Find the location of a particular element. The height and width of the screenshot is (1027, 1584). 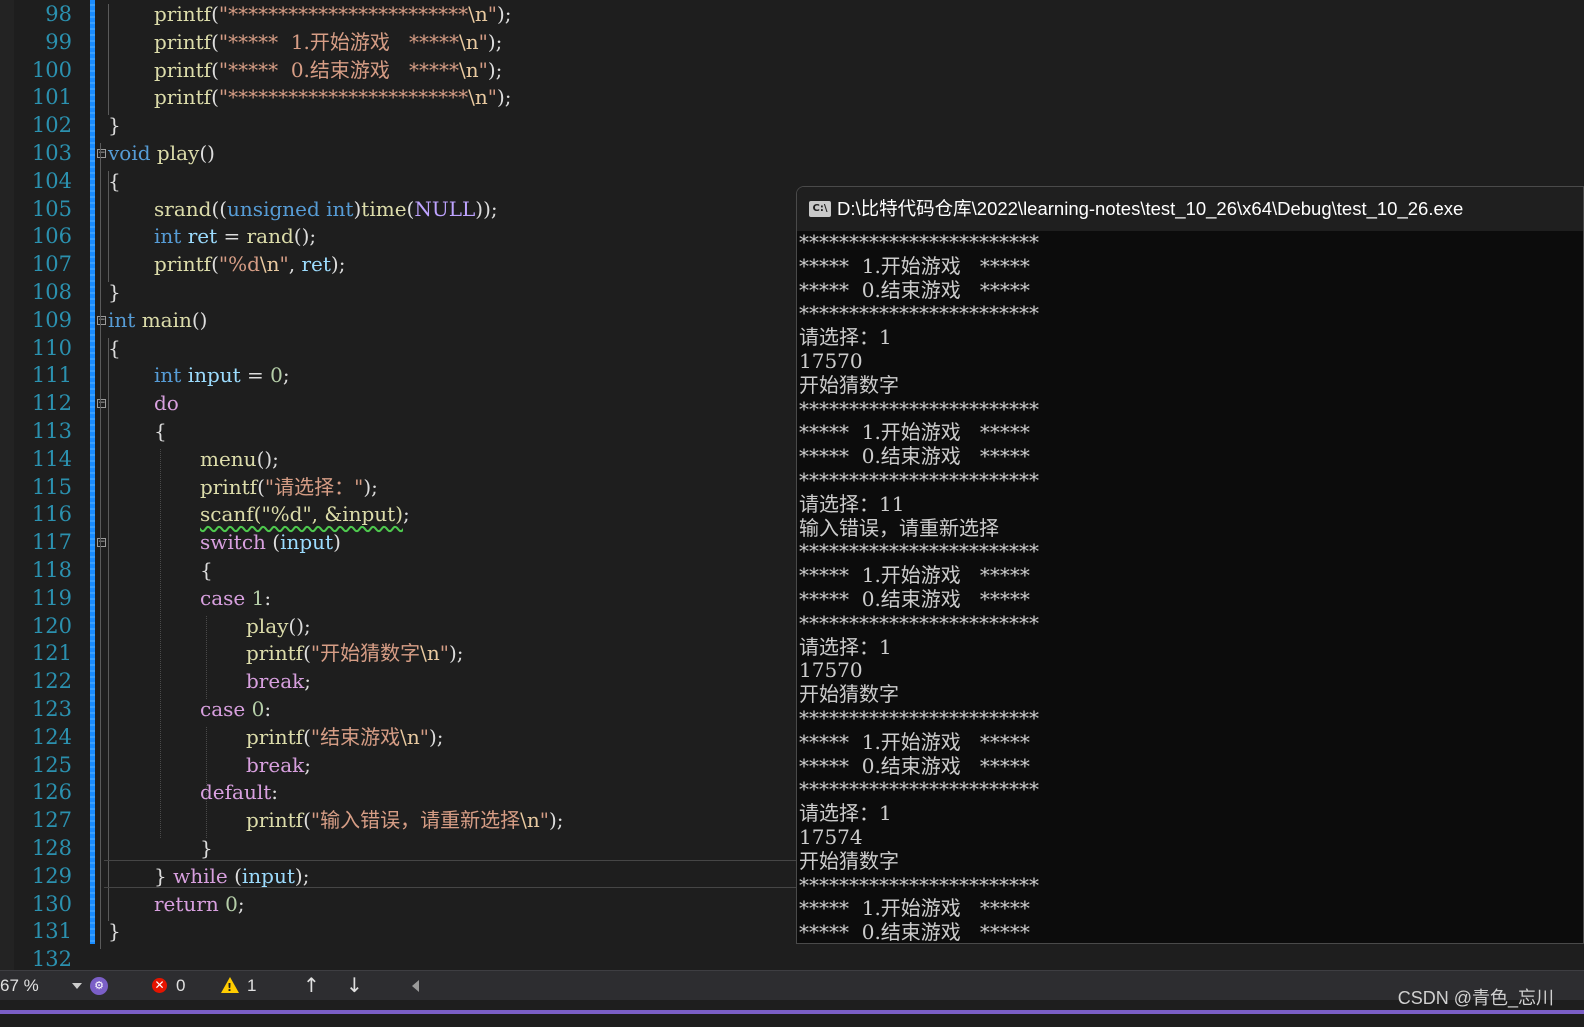

code-token: ret is located at coordinates (202, 236).